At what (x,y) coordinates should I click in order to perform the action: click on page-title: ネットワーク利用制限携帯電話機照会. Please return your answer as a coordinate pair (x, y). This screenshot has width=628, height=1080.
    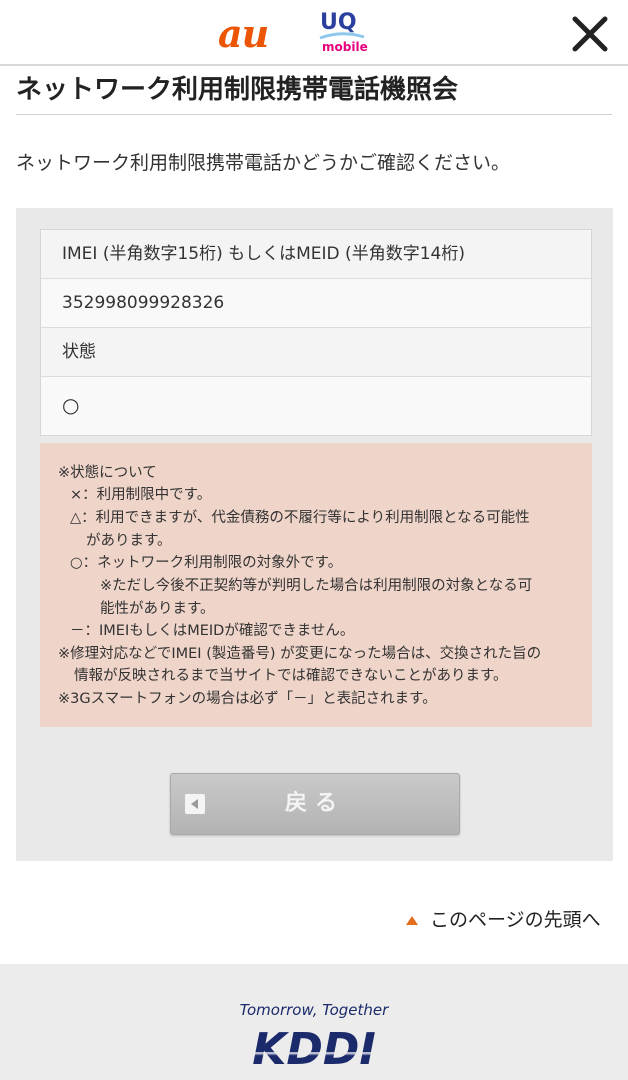
    Looking at the image, I should click on (314, 92).